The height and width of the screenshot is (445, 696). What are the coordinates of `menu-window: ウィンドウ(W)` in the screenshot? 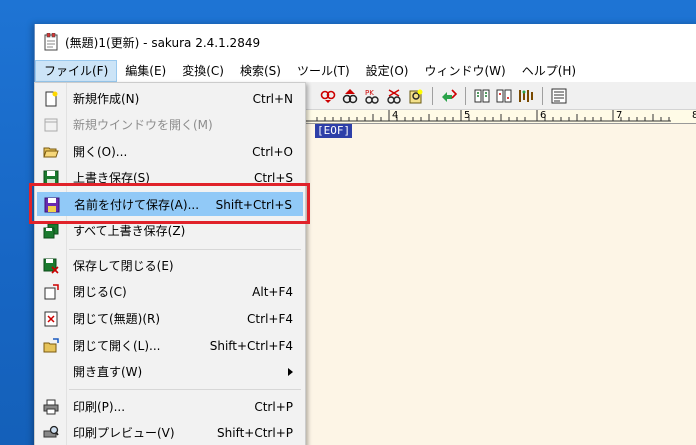 It's located at (464, 71).